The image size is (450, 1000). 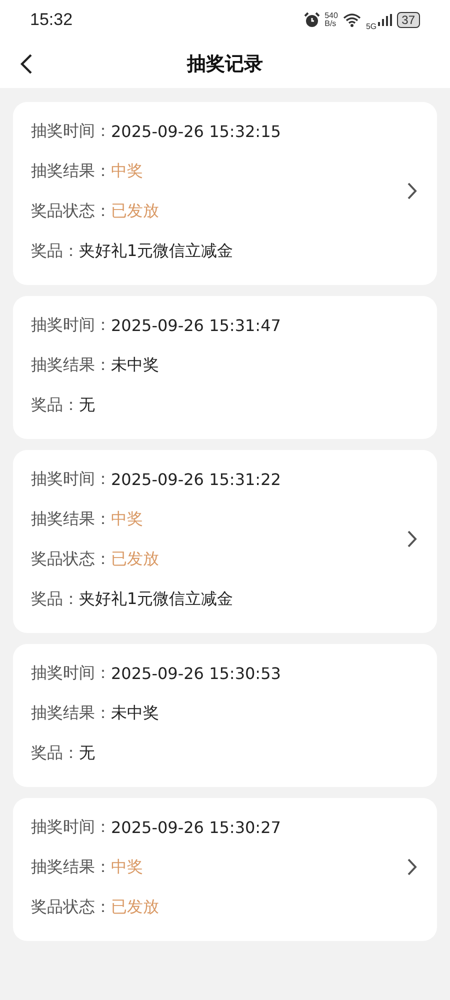 What do you see at coordinates (225, 715) in the screenshot?
I see `record-card: 抽奖时间：2025-09-26 15:30:53 抽奖结果：未中奖 奖品：无` at bounding box center [225, 715].